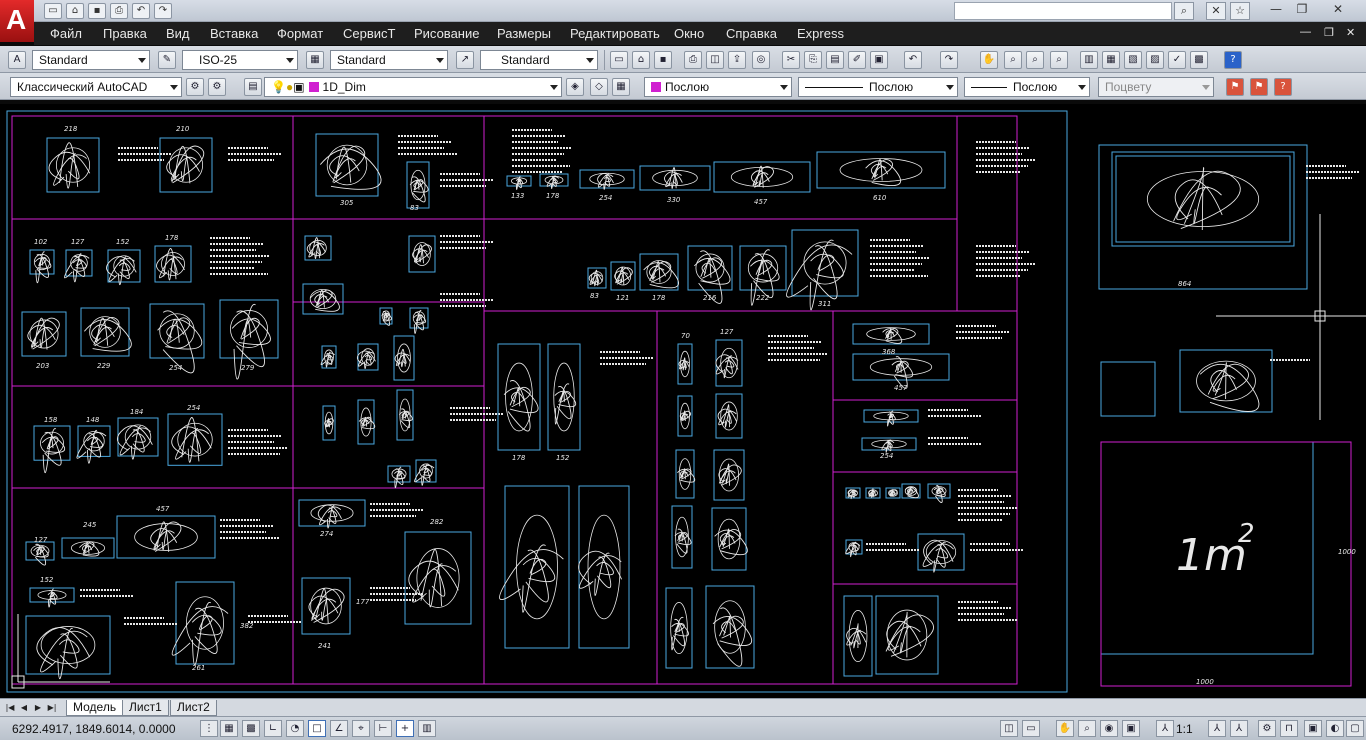  I want to click on steering-wheel-icon: ◉, so click(1109, 728).